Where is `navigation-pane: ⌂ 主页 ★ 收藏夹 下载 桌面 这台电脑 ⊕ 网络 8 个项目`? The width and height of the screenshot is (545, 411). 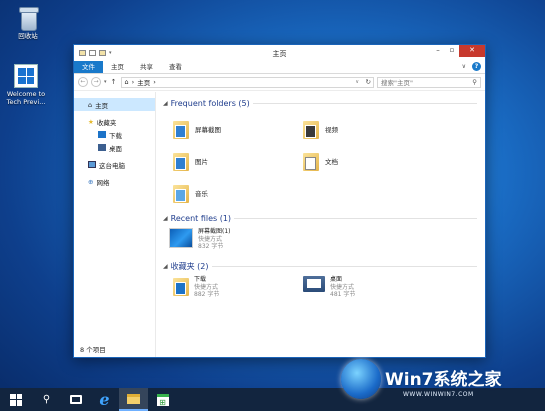
navigation-pane: ⌂ 主页 ★ 收藏夹 下载 桌面 这台电脑 ⊕ 网络 8 个项目 is located at coordinates (115, 224).